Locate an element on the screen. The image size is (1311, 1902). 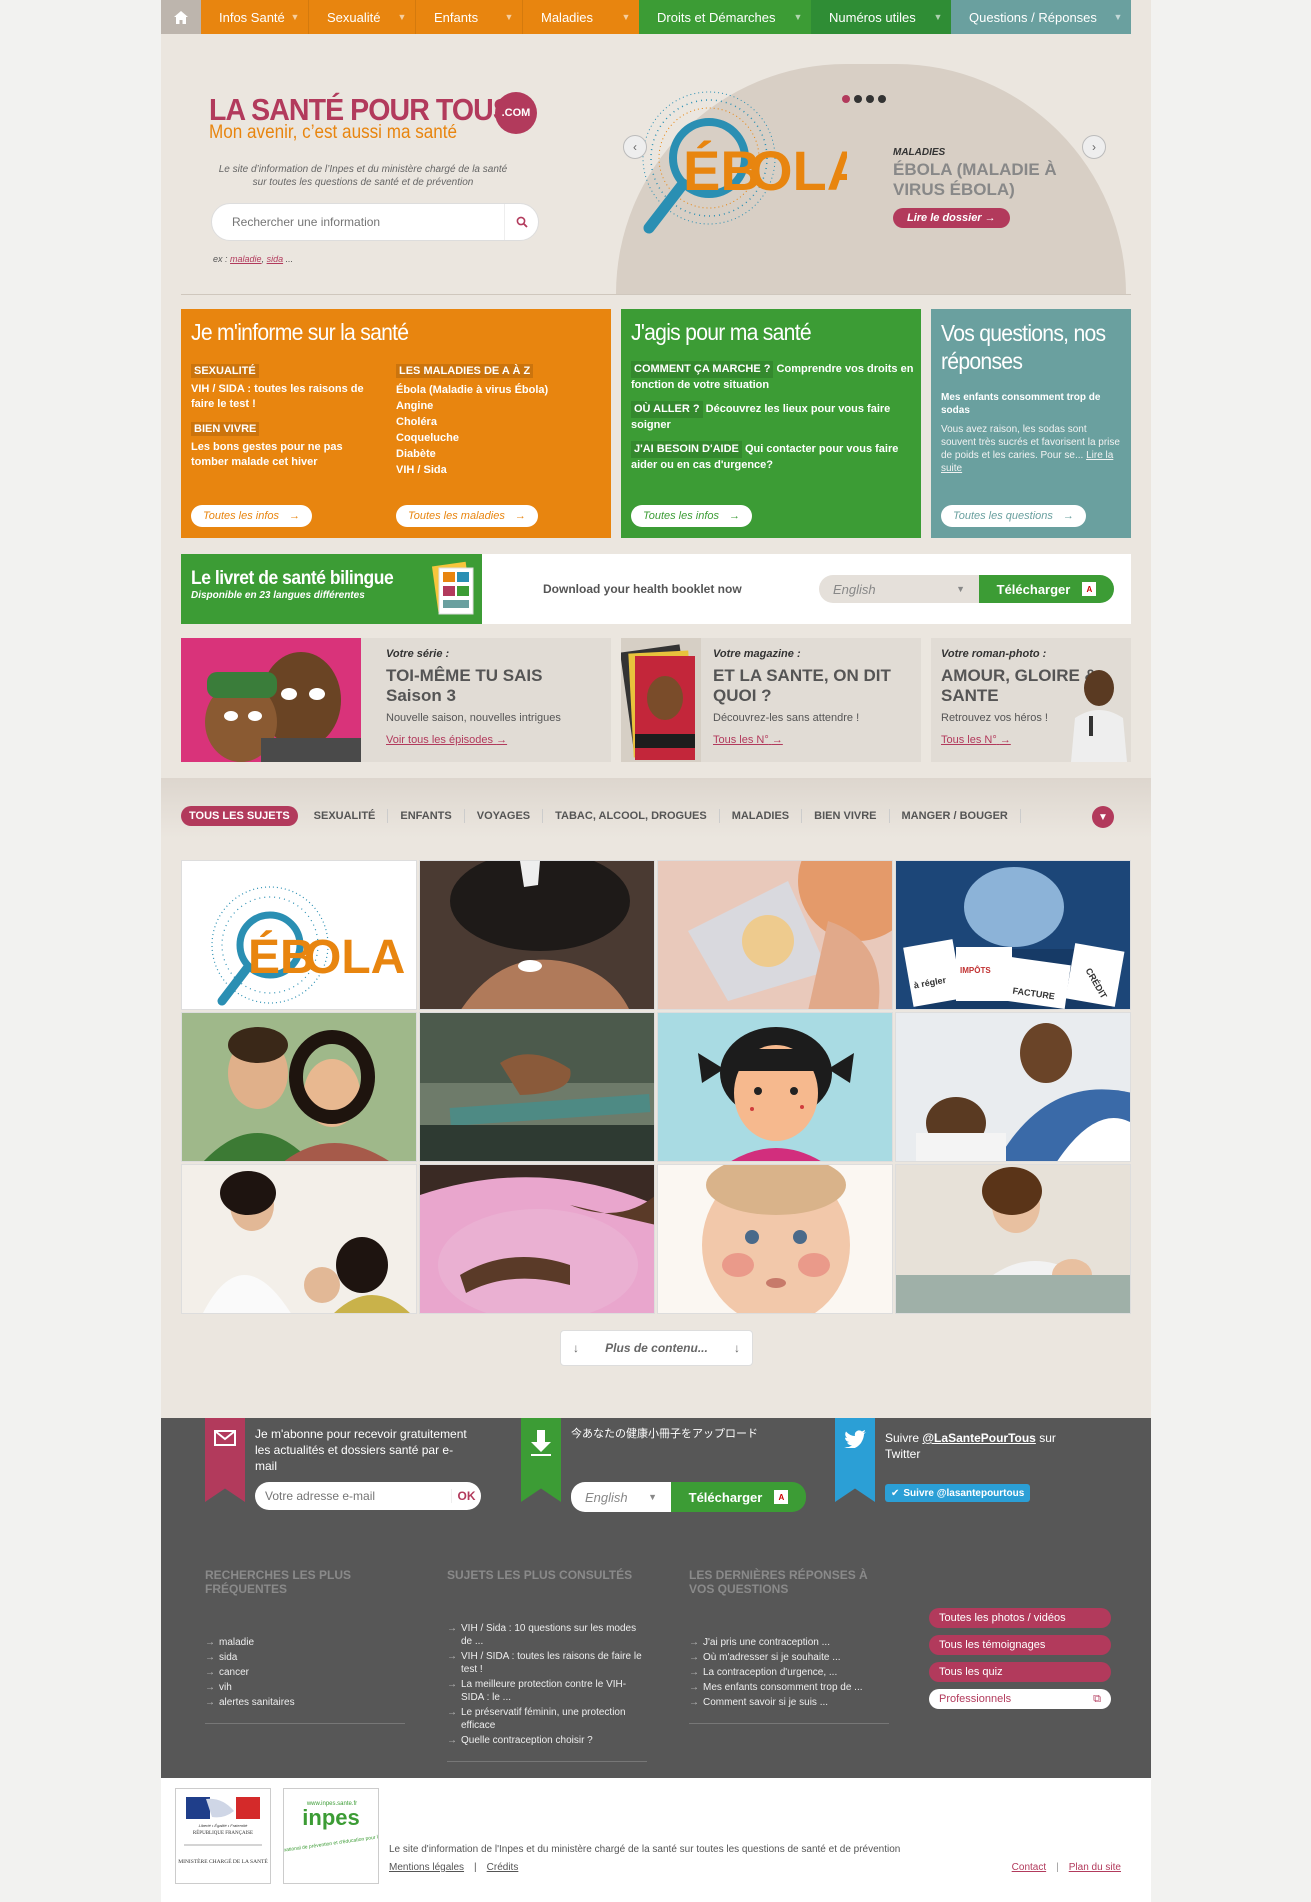
disease-link: Angine is located at coordinates (496, 406).